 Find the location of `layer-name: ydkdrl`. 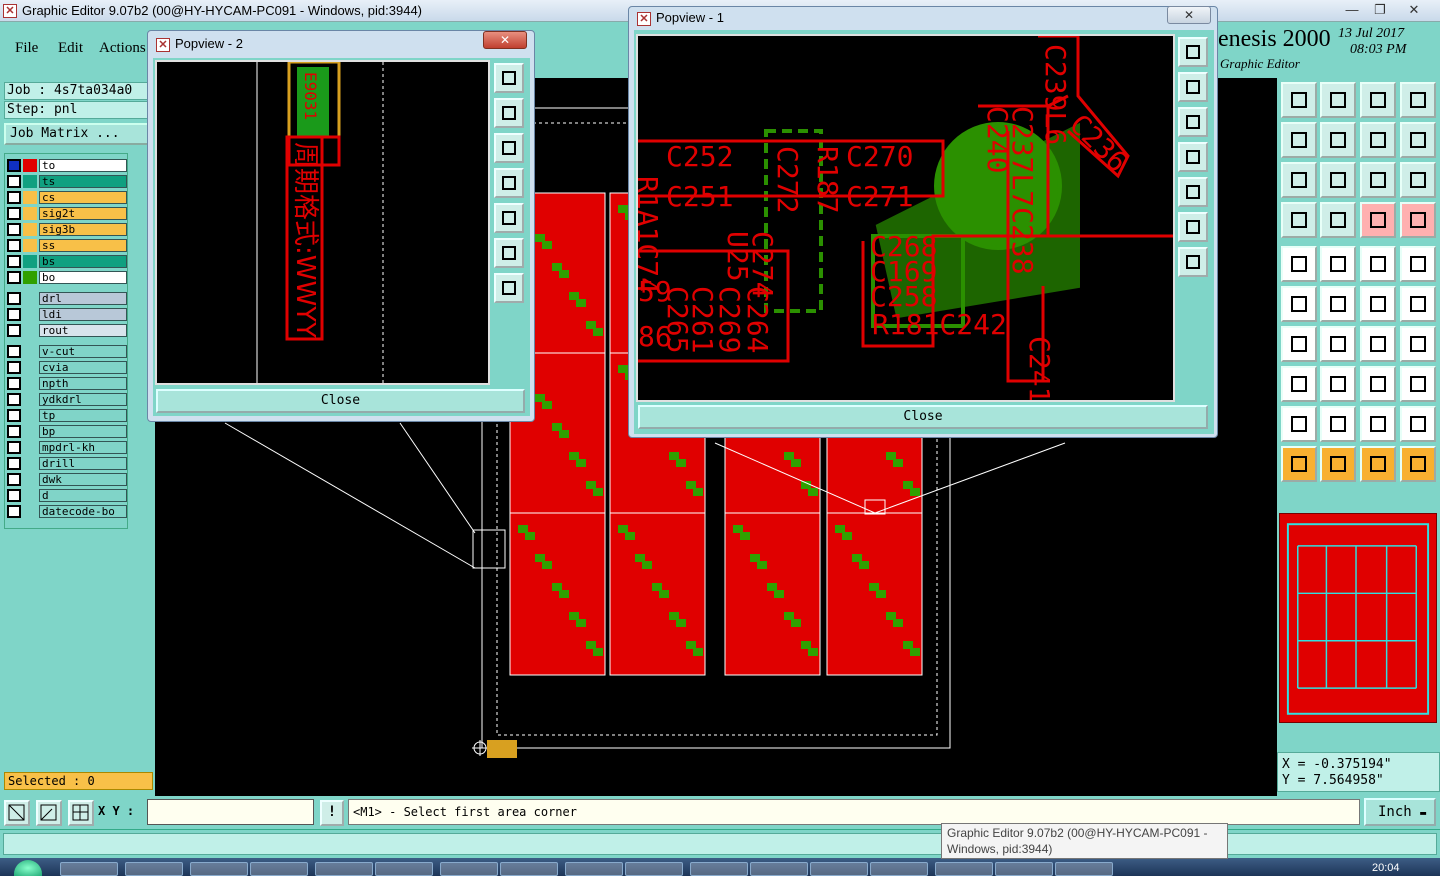

layer-name: ydkdrl is located at coordinates (83, 399).